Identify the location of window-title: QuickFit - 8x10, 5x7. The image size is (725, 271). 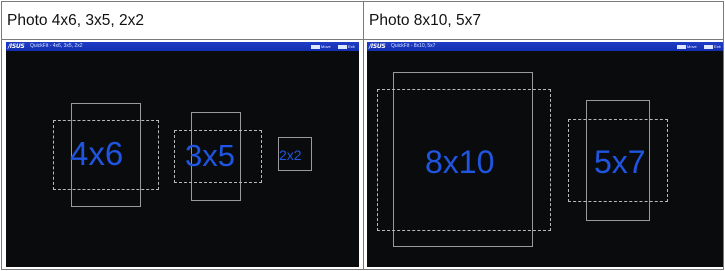
(413, 46).